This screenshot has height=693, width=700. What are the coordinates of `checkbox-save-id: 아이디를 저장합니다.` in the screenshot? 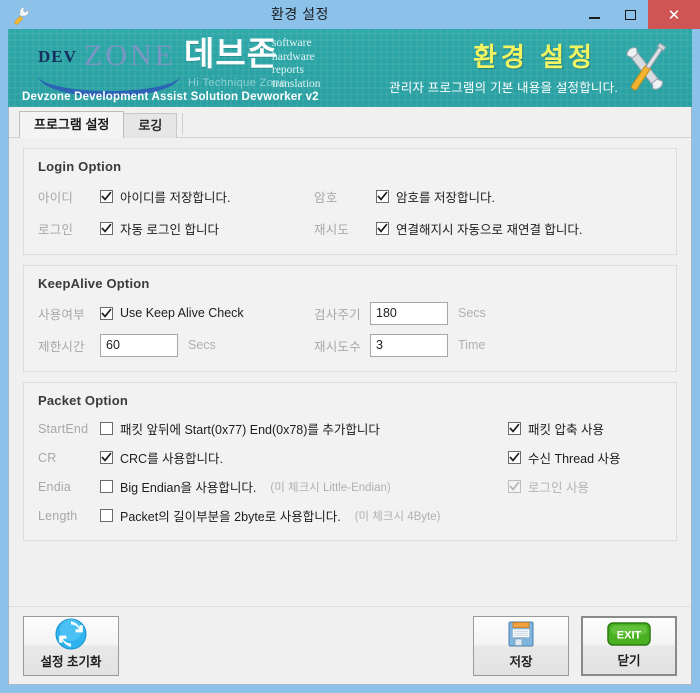 It's located at (165, 196).